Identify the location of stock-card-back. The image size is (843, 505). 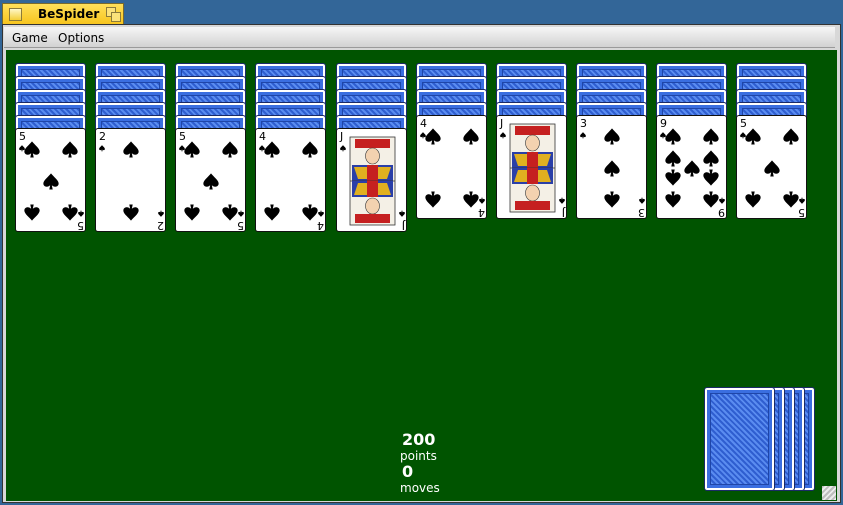
(739, 439).